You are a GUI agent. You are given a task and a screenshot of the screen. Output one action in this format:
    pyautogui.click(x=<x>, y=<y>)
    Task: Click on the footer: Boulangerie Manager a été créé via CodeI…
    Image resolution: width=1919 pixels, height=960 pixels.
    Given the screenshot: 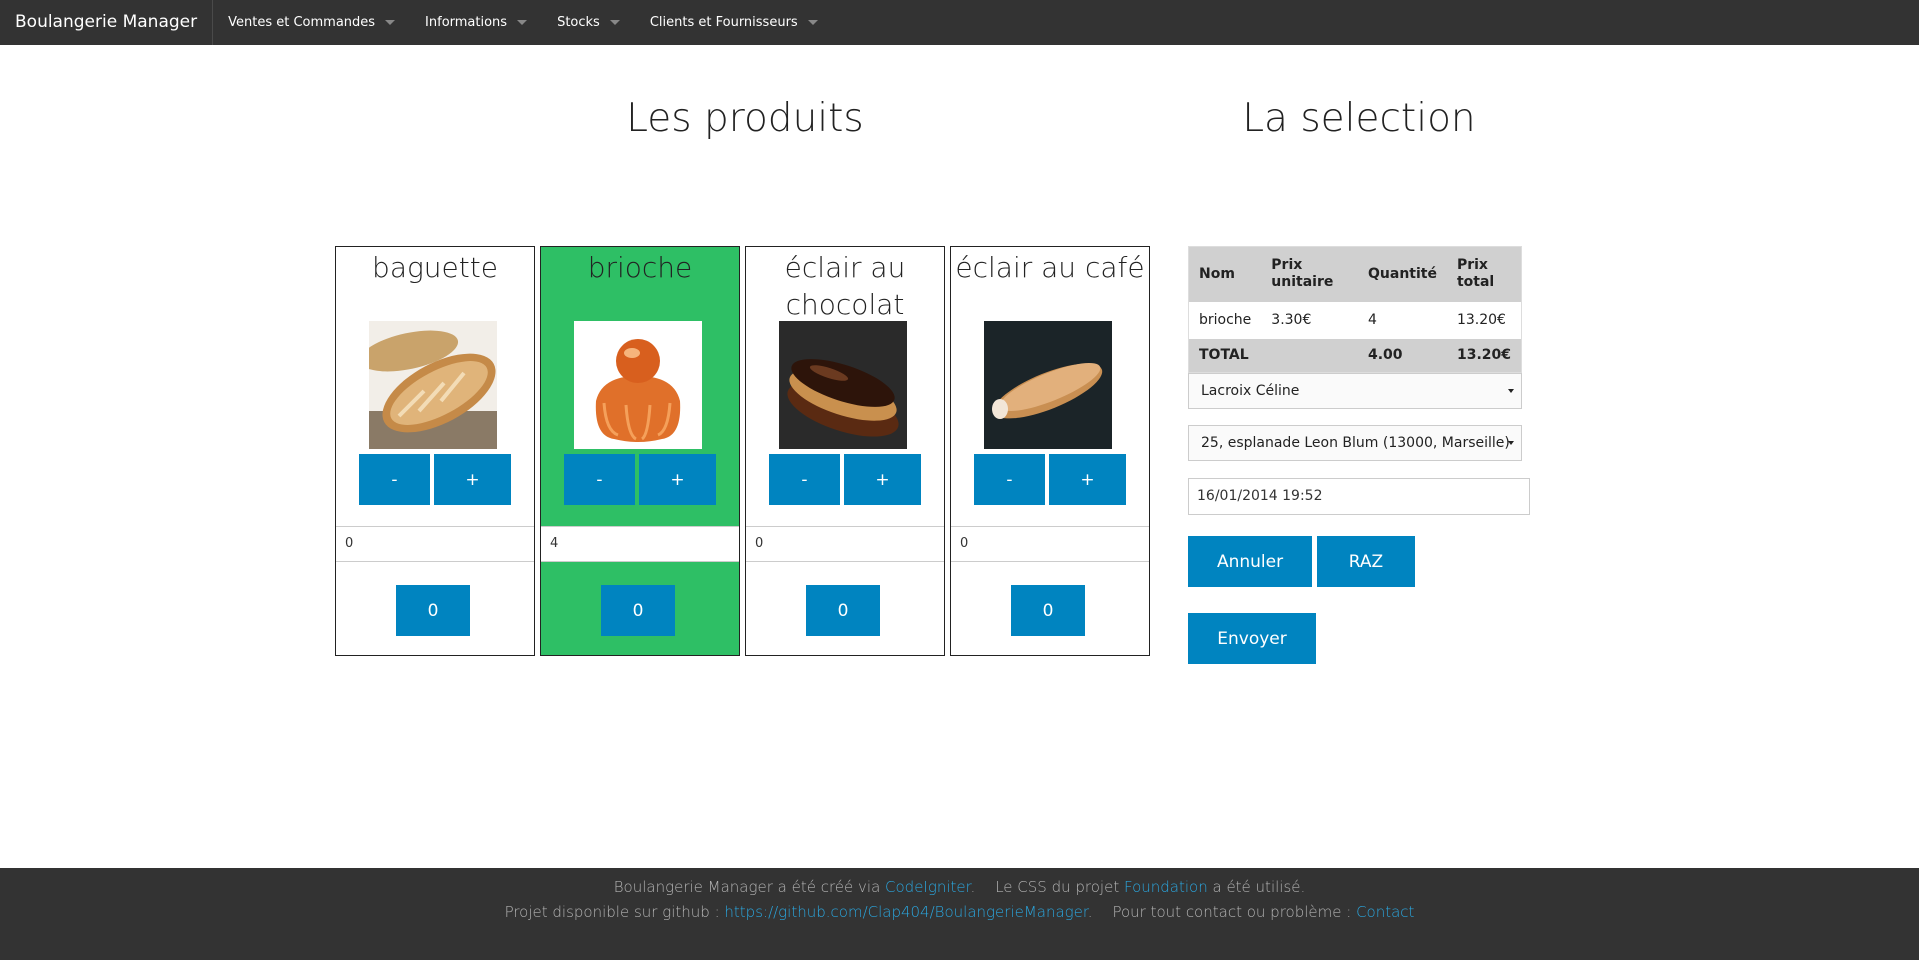 What is the action you would take?
    pyautogui.click(x=959, y=914)
    